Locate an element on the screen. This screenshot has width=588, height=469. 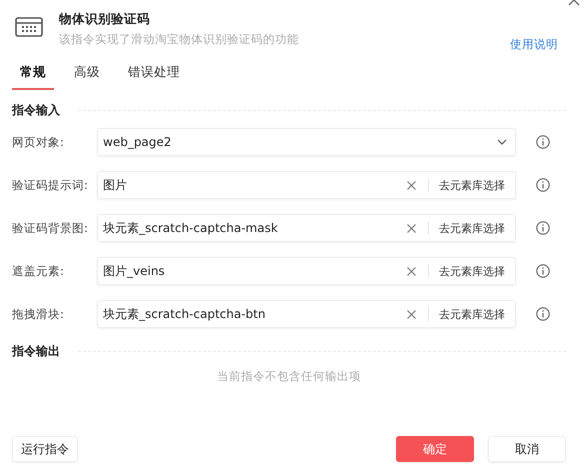
field-label: 网页对象: is located at coordinates (38, 142).